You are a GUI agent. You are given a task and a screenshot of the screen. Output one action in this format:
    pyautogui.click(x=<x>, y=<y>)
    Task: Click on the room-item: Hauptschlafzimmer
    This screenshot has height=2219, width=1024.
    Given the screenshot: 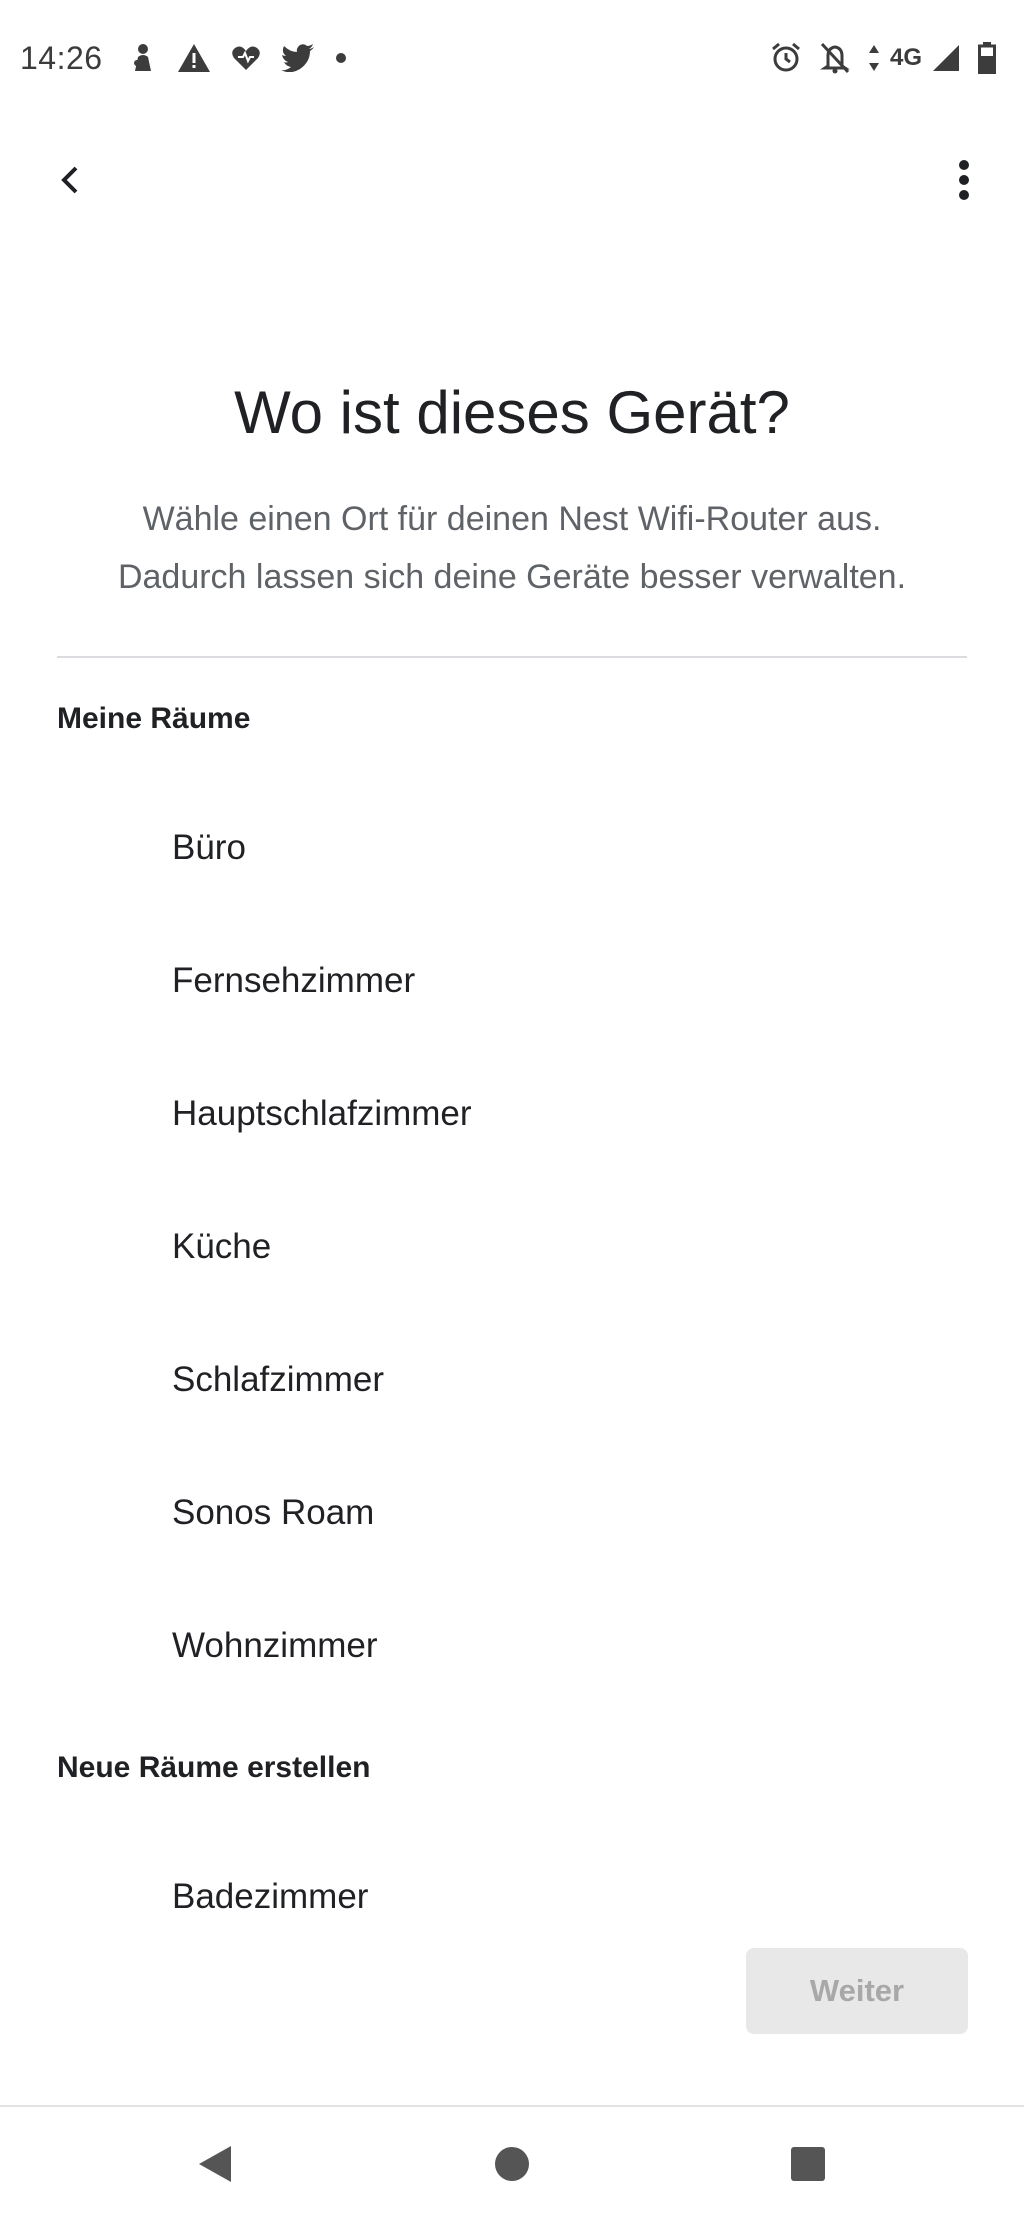 What is the action you would take?
    pyautogui.click(x=512, y=1113)
    